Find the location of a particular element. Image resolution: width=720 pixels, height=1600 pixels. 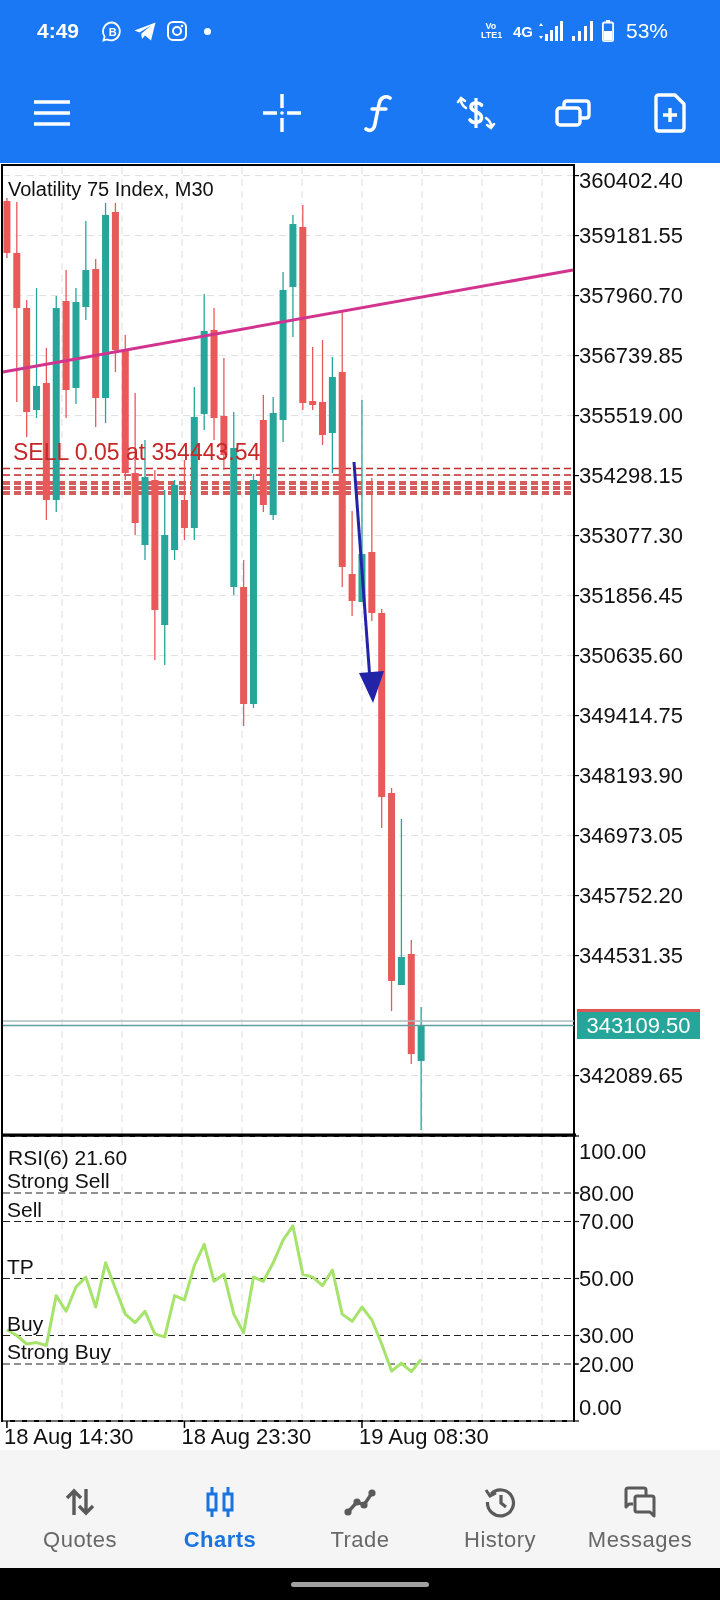

price-badge: 343109.50 is located at coordinates (638, 1025).